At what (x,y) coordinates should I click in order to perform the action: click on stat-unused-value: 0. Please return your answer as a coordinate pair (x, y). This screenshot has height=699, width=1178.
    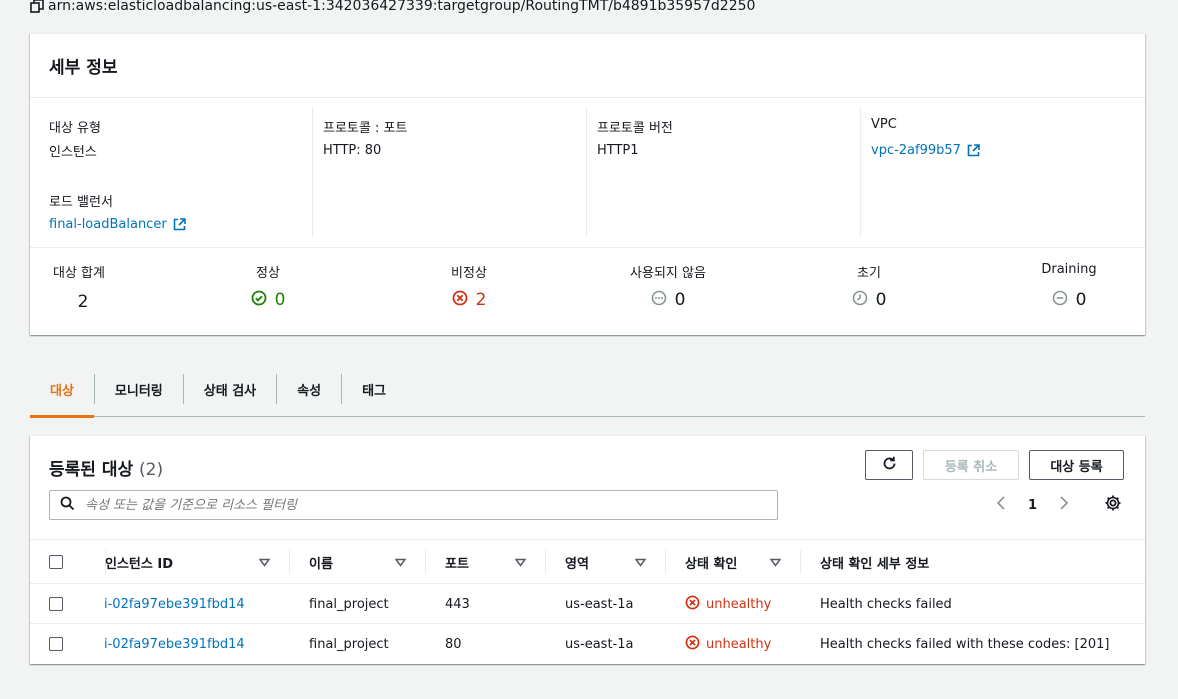
    Looking at the image, I should click on (680, 300).